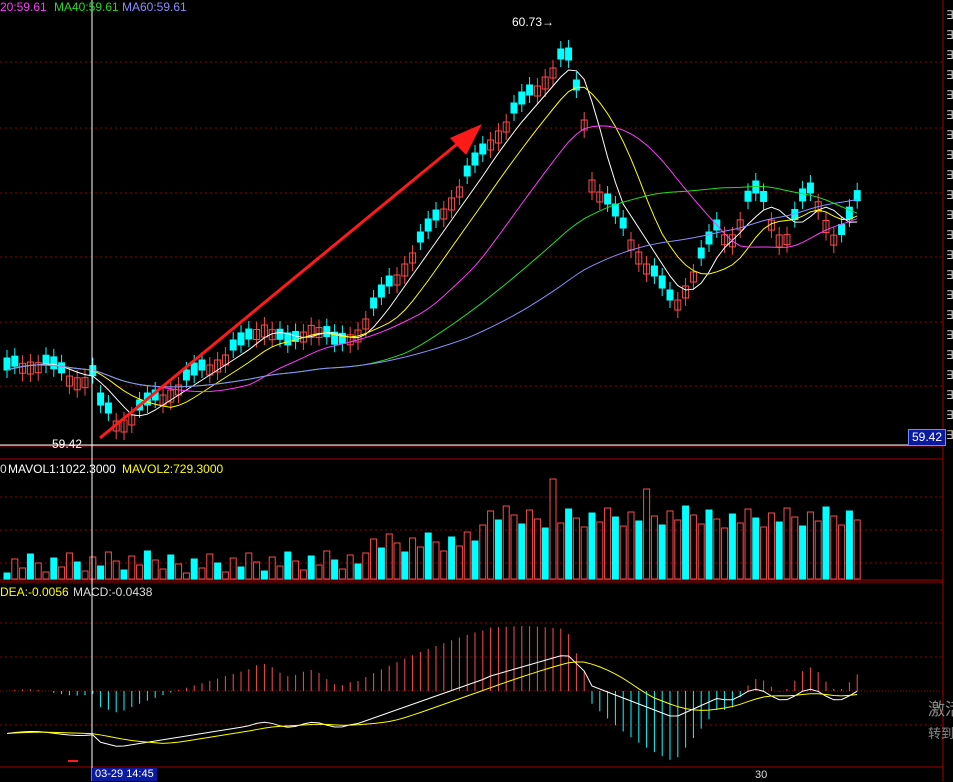  What do you see at coordinates (62, 469) in the screenshot?
I see `mavol1-label: MAVOL1:1022.3000` at bounding box center [62, 469].